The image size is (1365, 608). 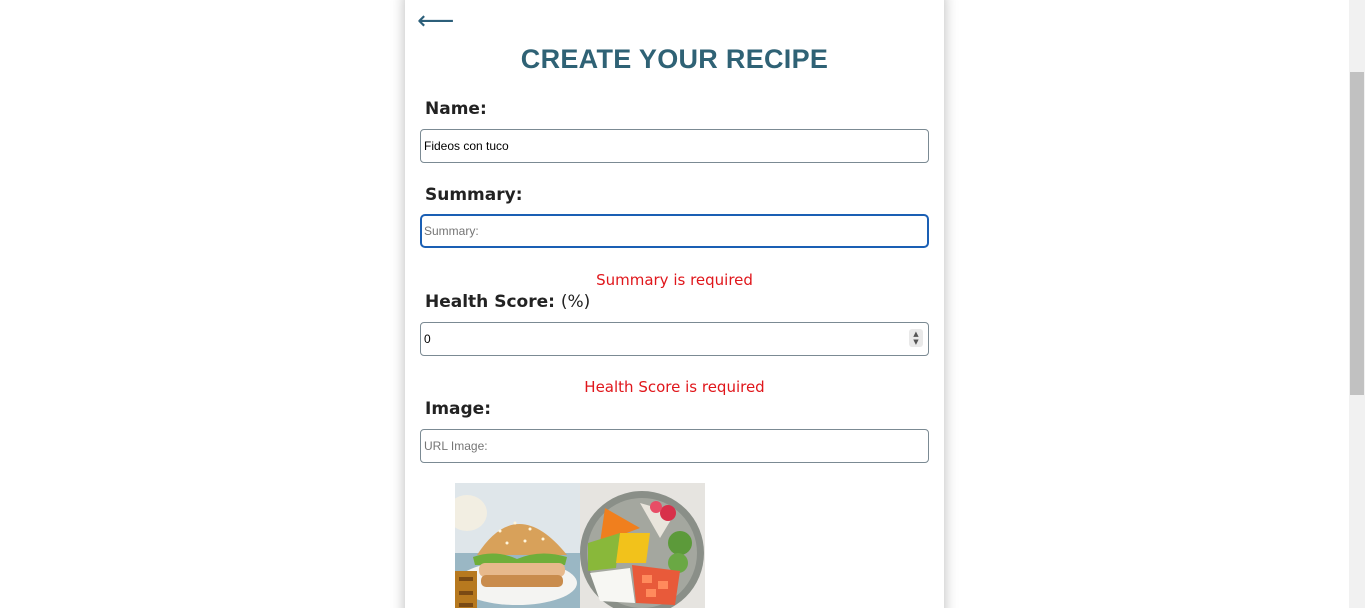 What do you see at coordinates (674, 387) in the screenshot?
I see `health-score-error: Health Score is required` at bounding box center [674, 387].